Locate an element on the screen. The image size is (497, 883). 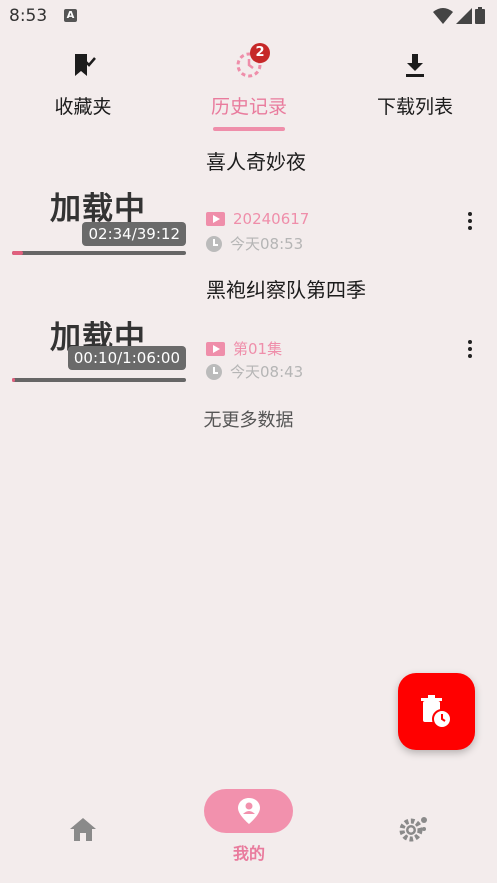
status-icons is located at coordinates (459, 15).